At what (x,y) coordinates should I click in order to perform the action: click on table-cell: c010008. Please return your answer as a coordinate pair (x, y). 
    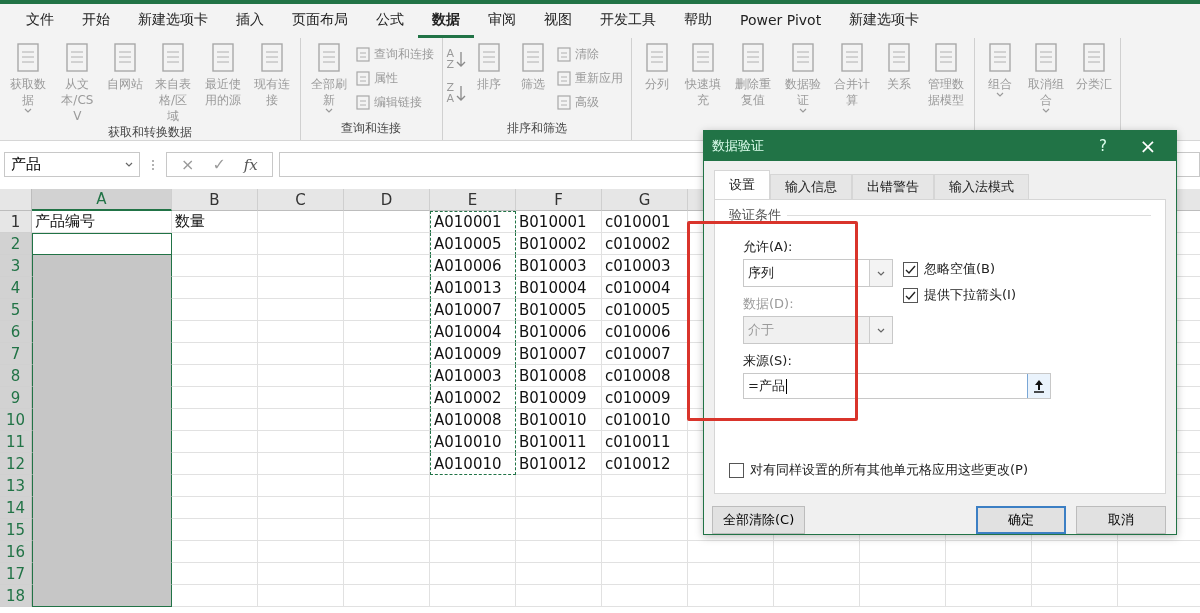
    Looking at the image, I should click on (645, 376).